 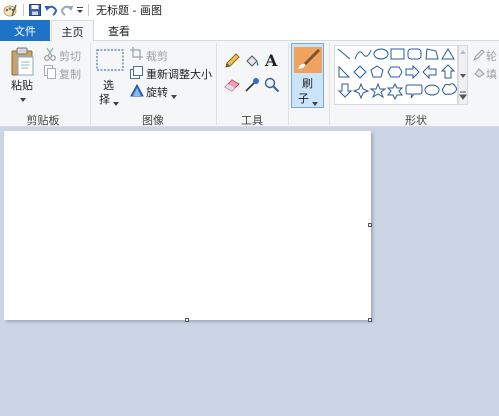 What do you see at coordinates (272, 86) in the screenshot?
I see `magnifier-icon` at bounding box center [272, 86].